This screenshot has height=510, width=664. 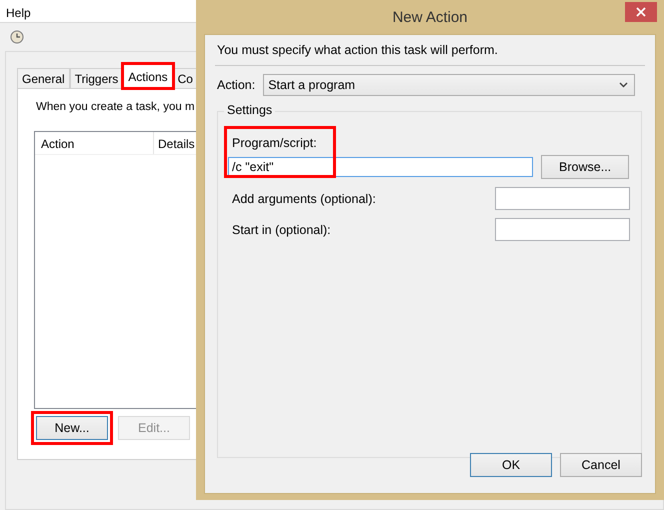 What do you see at coordinates (43, 78) in the screenshot?
I see `tab: General` at bounding box center [43, 78].